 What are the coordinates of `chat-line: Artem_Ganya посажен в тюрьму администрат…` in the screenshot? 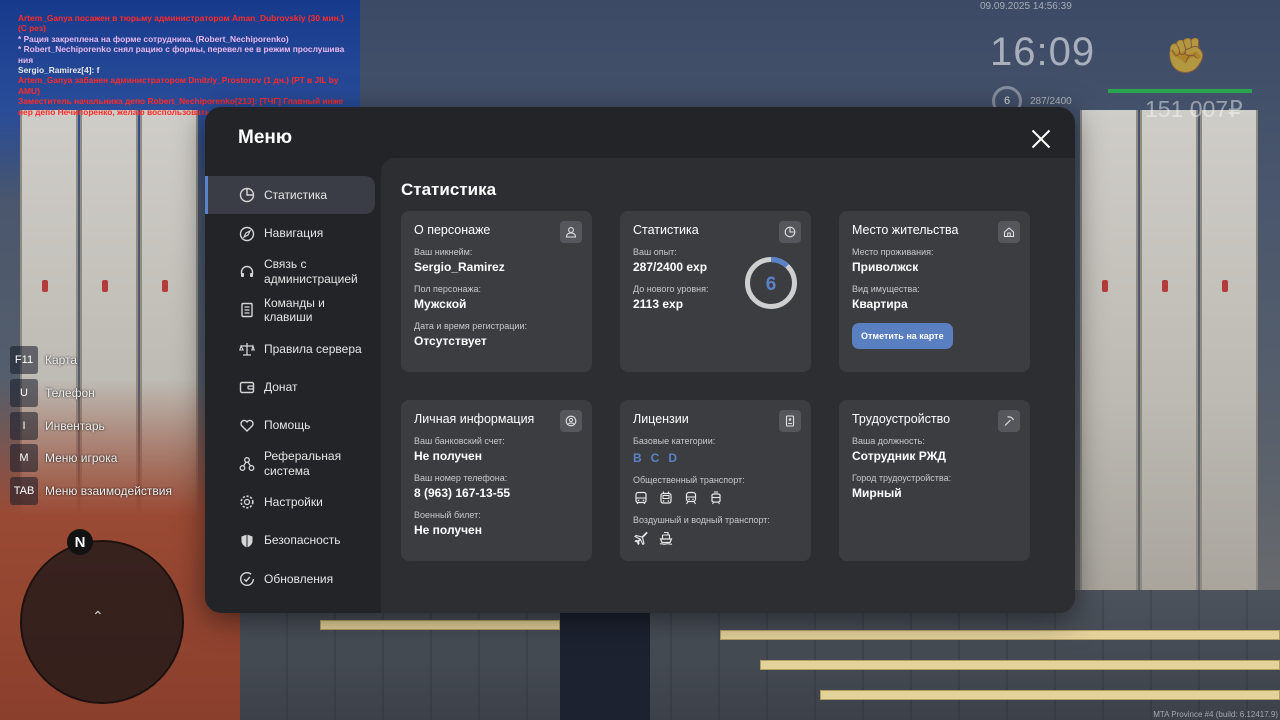 It's located at (181, 23).